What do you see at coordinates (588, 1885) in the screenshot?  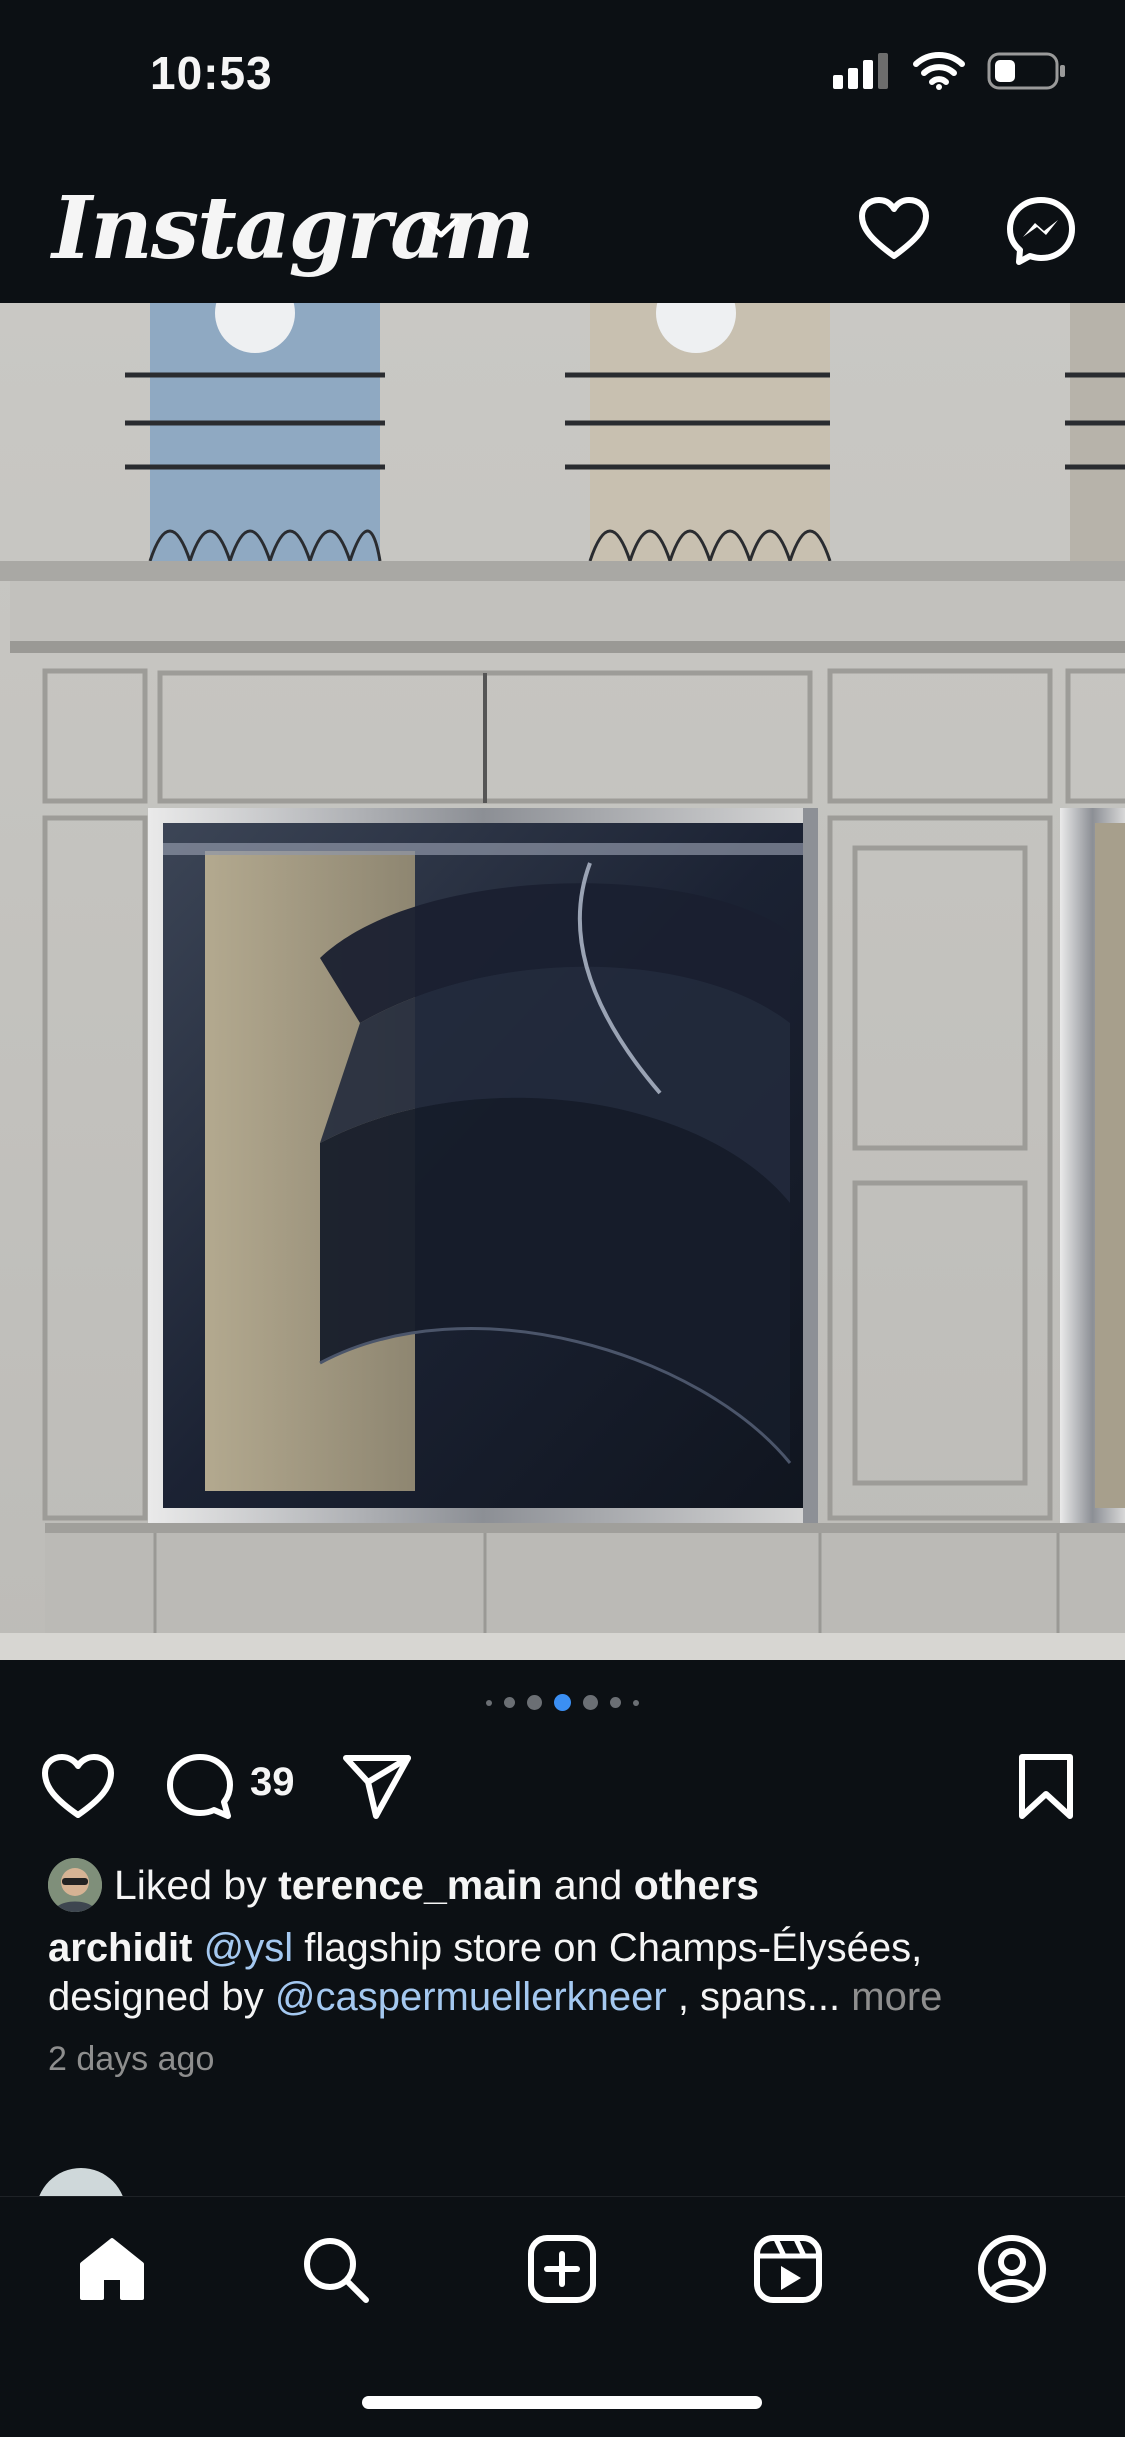 I see `likes-and: and` at bounding box center [588, 1885].